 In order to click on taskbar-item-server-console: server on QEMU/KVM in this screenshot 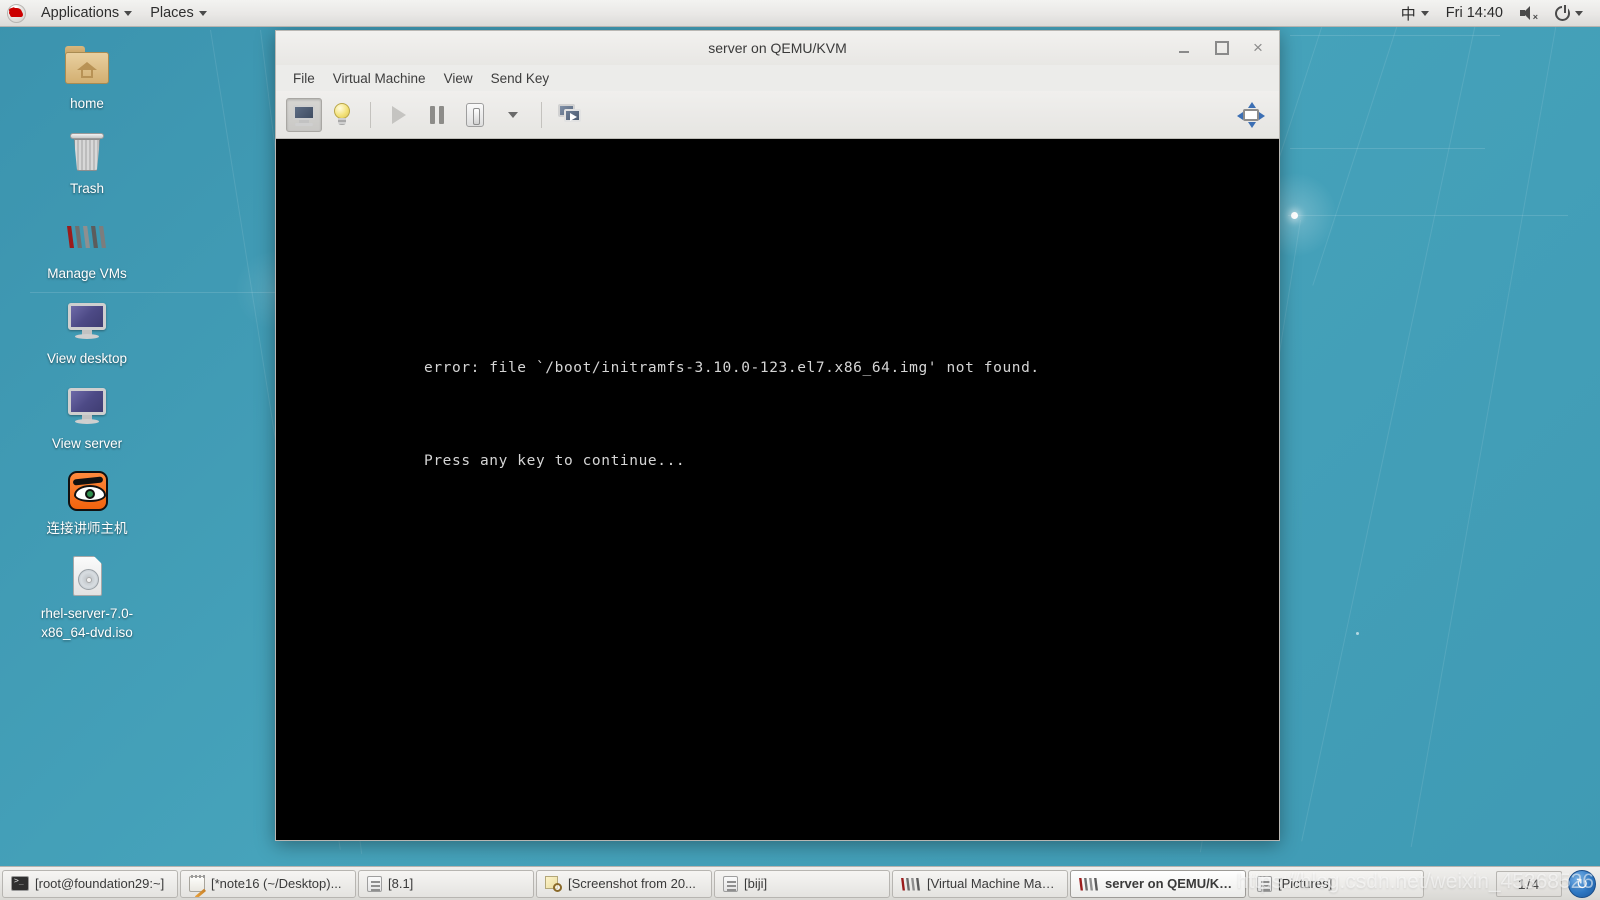, I will do `click(1158, 883)`.